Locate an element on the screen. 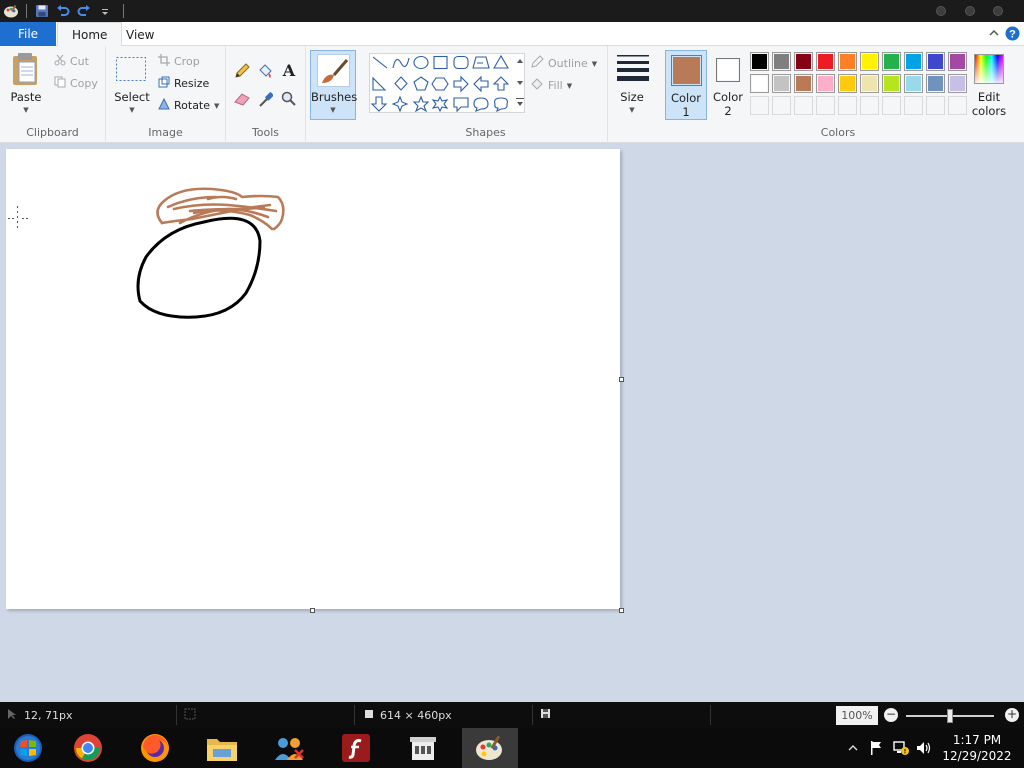  paint-taskbar-icon is located at coordinates (490, 748).